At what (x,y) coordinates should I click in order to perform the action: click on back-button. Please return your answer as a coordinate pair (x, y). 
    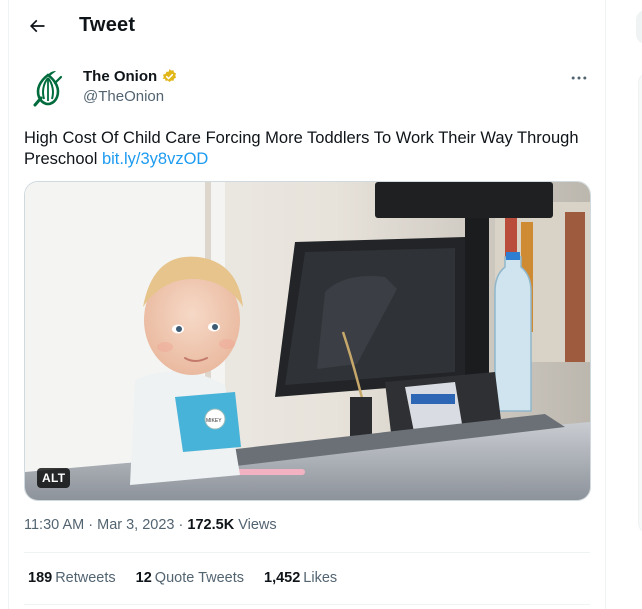
    Looking at the image, I should click on (37, 26).